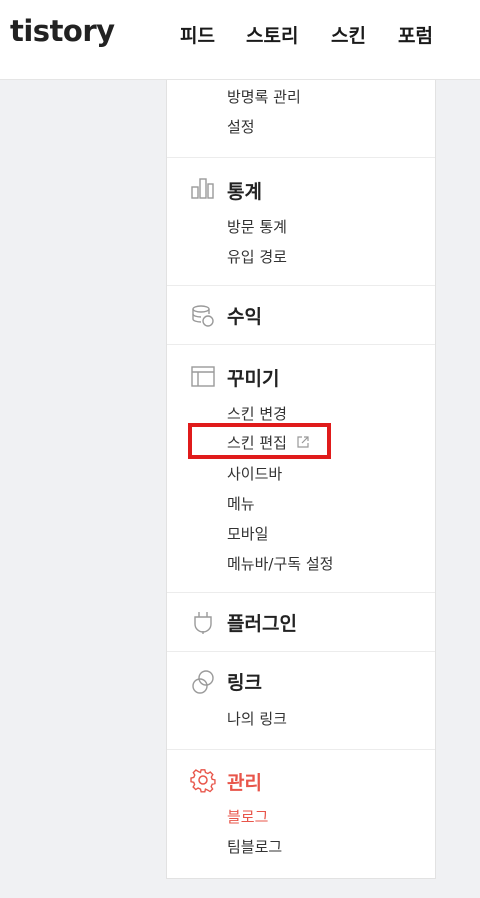  Describe the element at coordinates (301, 622) in the screenshot. I see `section-plugin: 플러그인` at that location.